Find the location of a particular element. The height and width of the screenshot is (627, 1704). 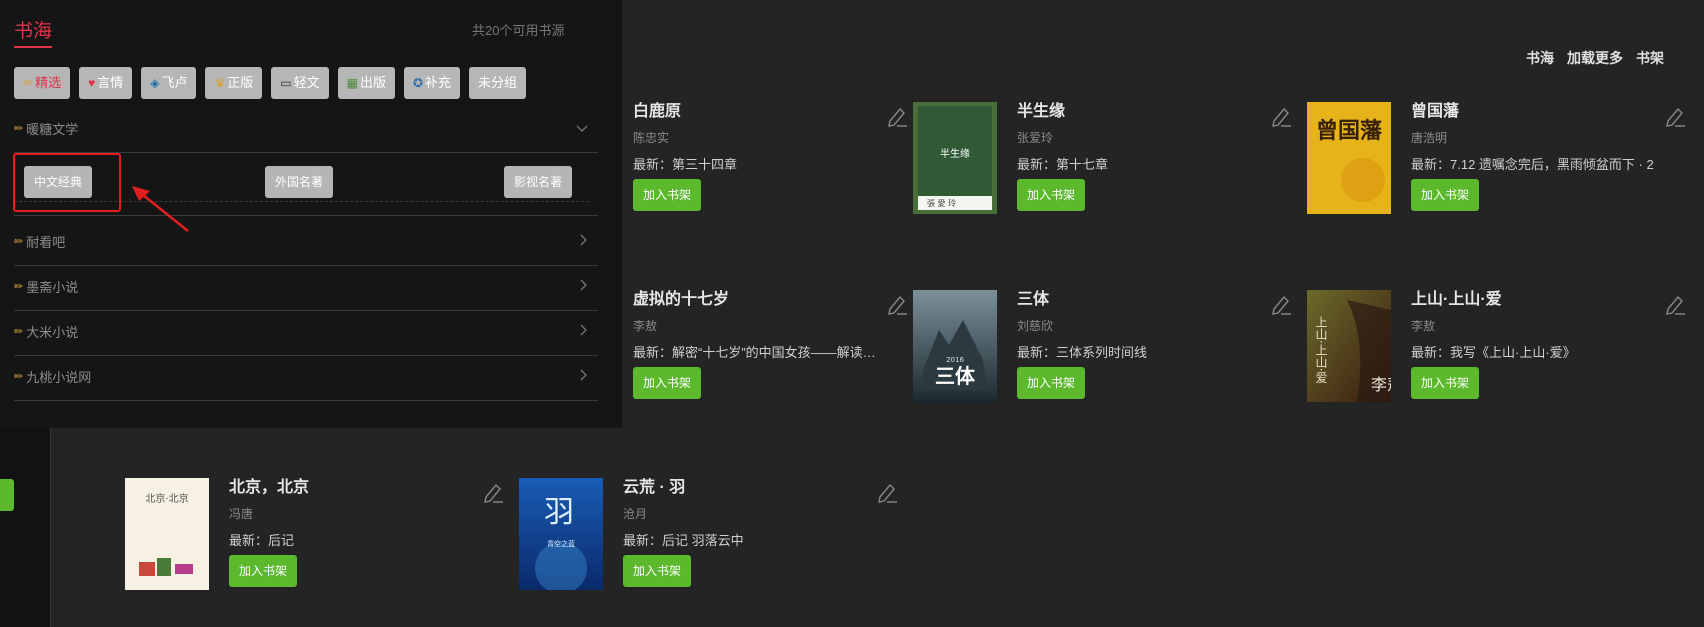

source-row: ✏ 大米小说 is located at coordinates (306, 331).